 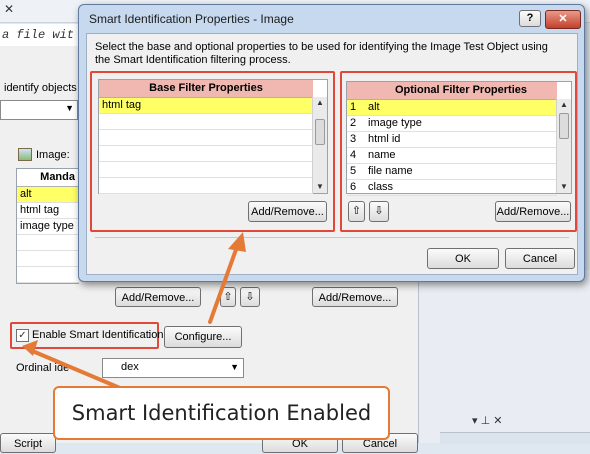 I want to click on arrow-to-base-filter, so click(x=224, y=283).